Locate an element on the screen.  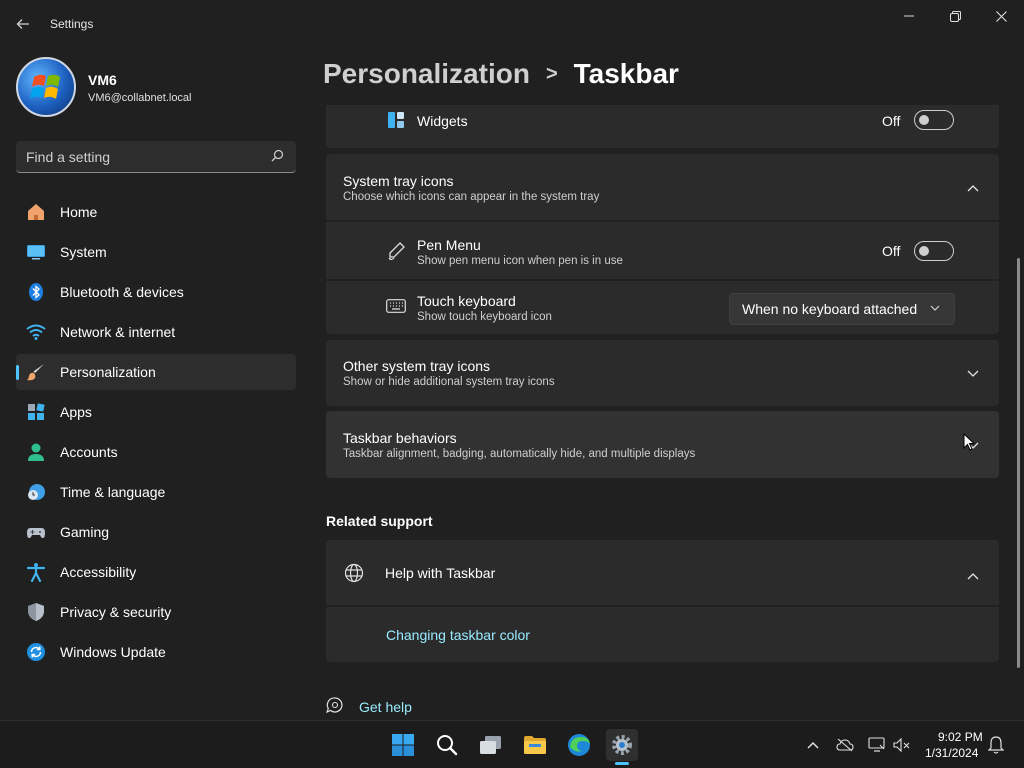
sidebar-item-label: Home is located at coordinates (79, 212).